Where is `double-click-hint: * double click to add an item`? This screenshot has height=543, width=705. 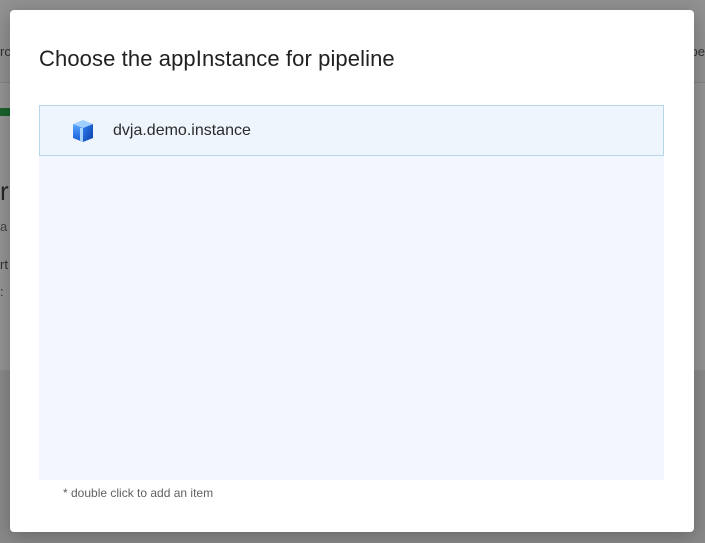 double-click-hint: * double click to add an item is located at coordinates (138, 493).